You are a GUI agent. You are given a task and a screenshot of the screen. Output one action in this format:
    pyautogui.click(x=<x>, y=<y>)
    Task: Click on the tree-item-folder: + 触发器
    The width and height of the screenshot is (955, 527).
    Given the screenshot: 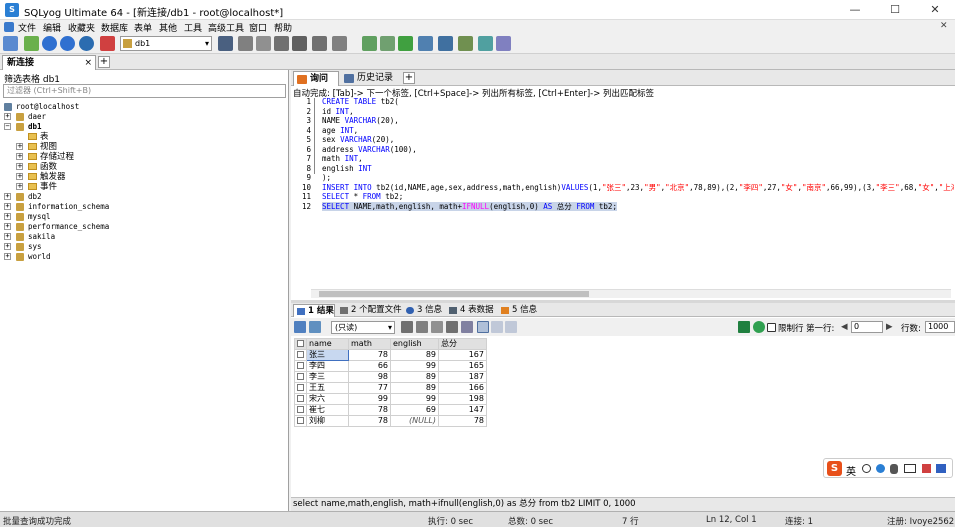 What is the action you would take?
    pyautogui.click(x=66, y=177)
    